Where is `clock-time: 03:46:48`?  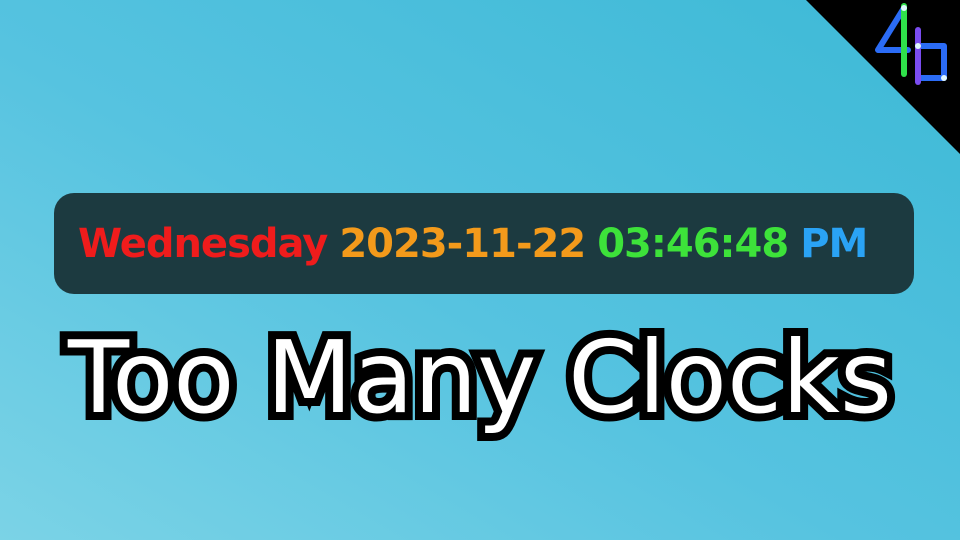
clock-time: 03:46:48 is located at coordinates (693, 243).